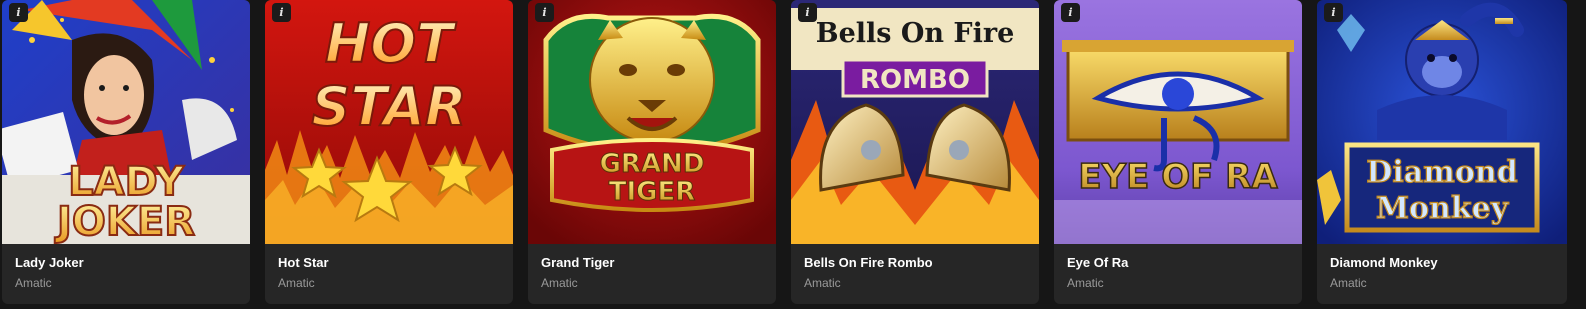 This screenshot has width=1586, height=309. I want to click on game-thumbnail: LADY JOKER i, so click(126, 122).